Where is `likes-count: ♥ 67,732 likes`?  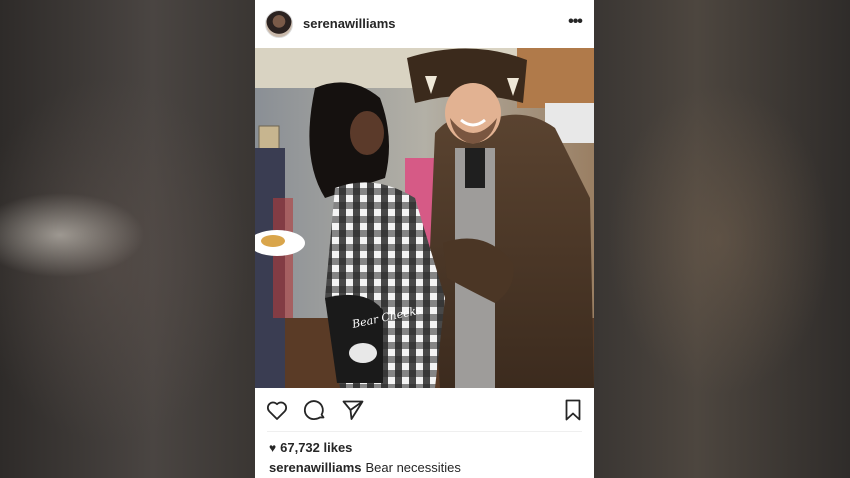 likes-count: ♥ 67,732 likes is located at coordinates (310, 447).